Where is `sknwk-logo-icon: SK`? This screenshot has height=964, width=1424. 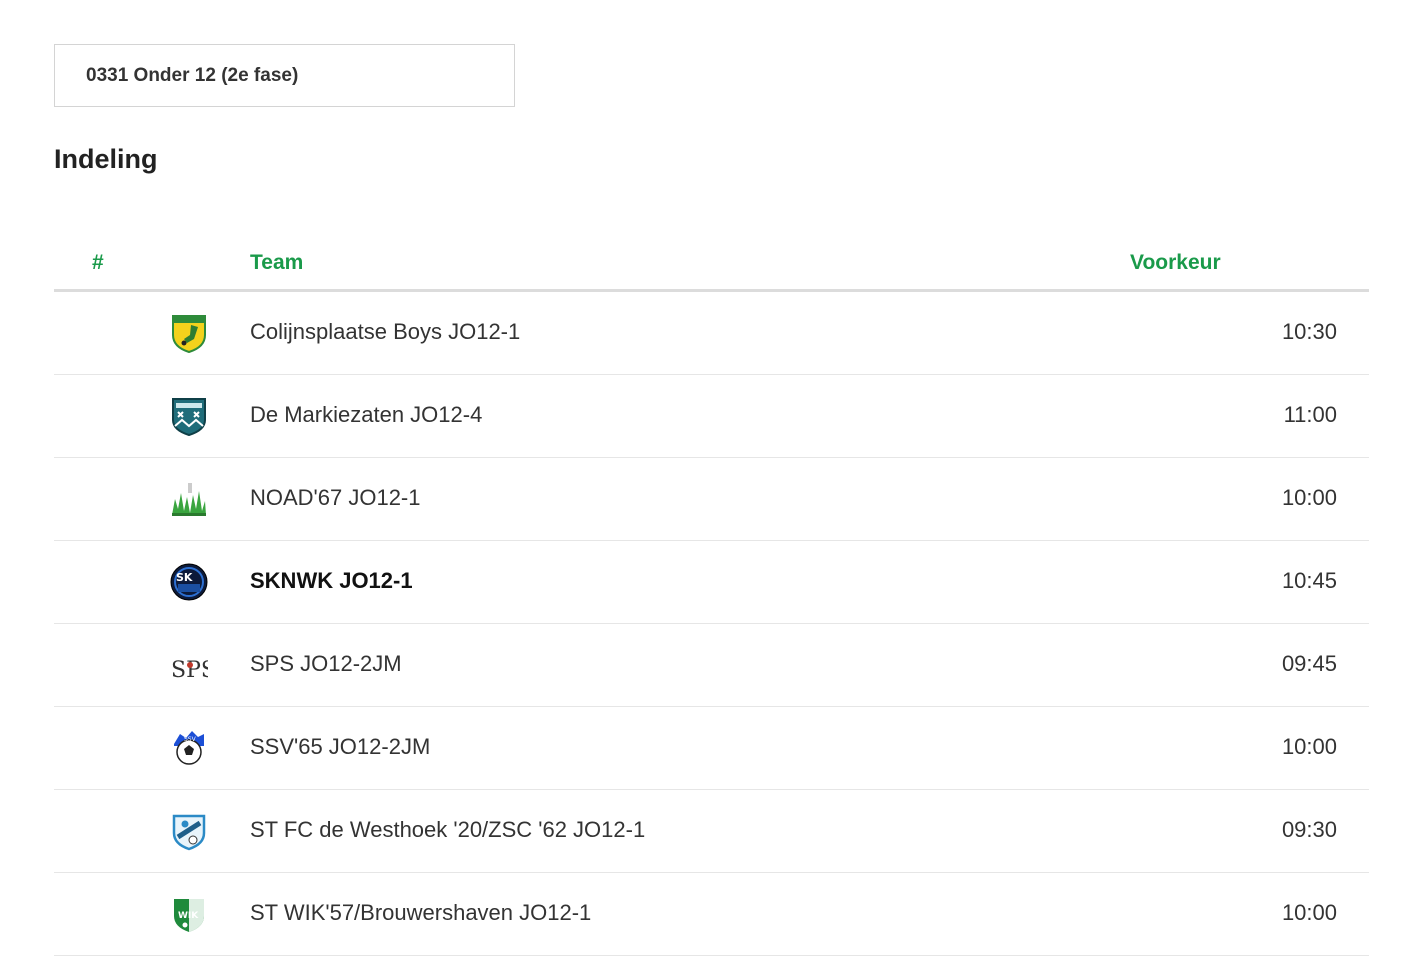
sknwk-logo-icon: SK is located at coordinates (189, 582).